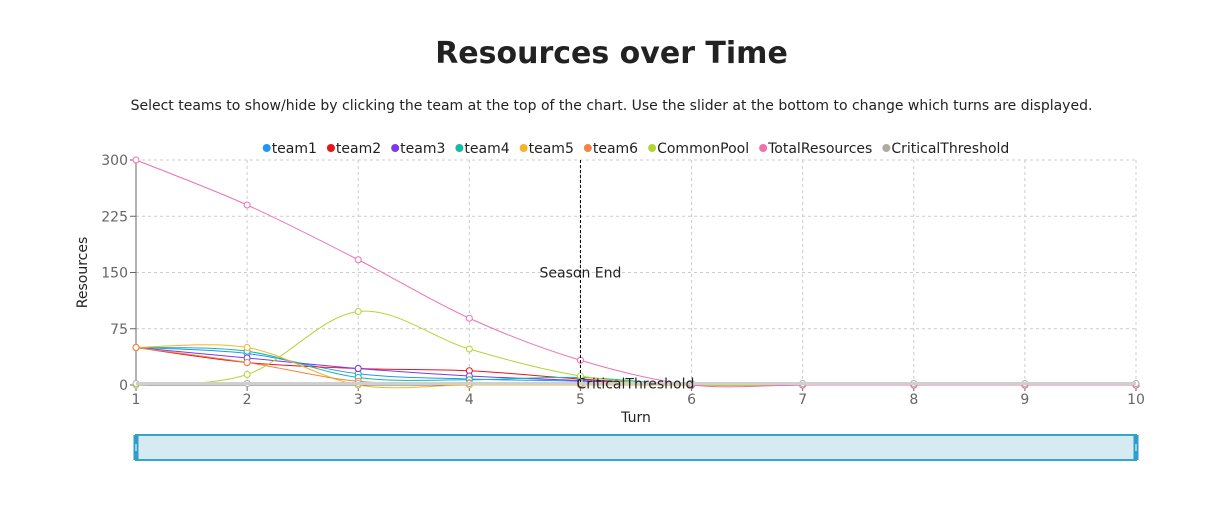 The image size is (1223, 518). I want to click on x-tick-label: 3, so click(358, 400).